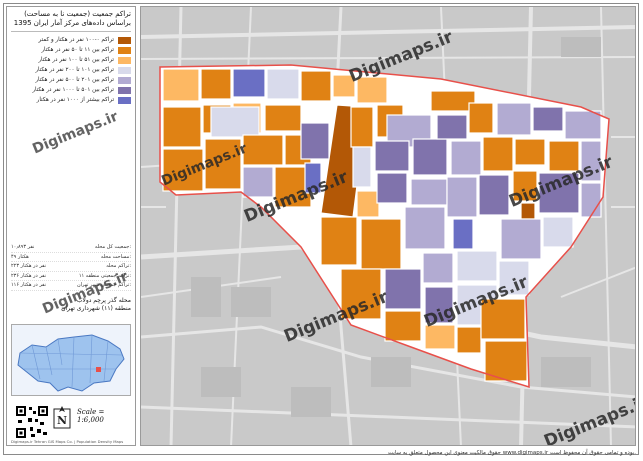 This screenshot has width=643, height=461. I want to click on legend-item: تراکم بین ۲۰۱ تا ۵۰۰ نفر در هکتار, so click(71, 80).